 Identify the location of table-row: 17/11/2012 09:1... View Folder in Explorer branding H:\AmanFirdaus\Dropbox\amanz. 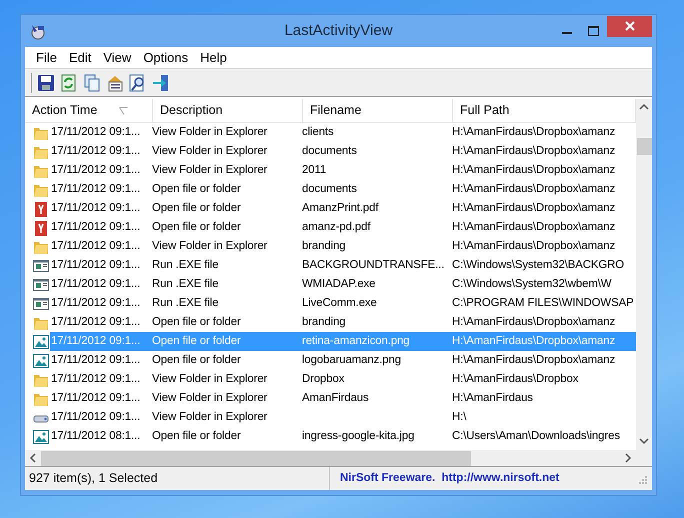
(343, 246).